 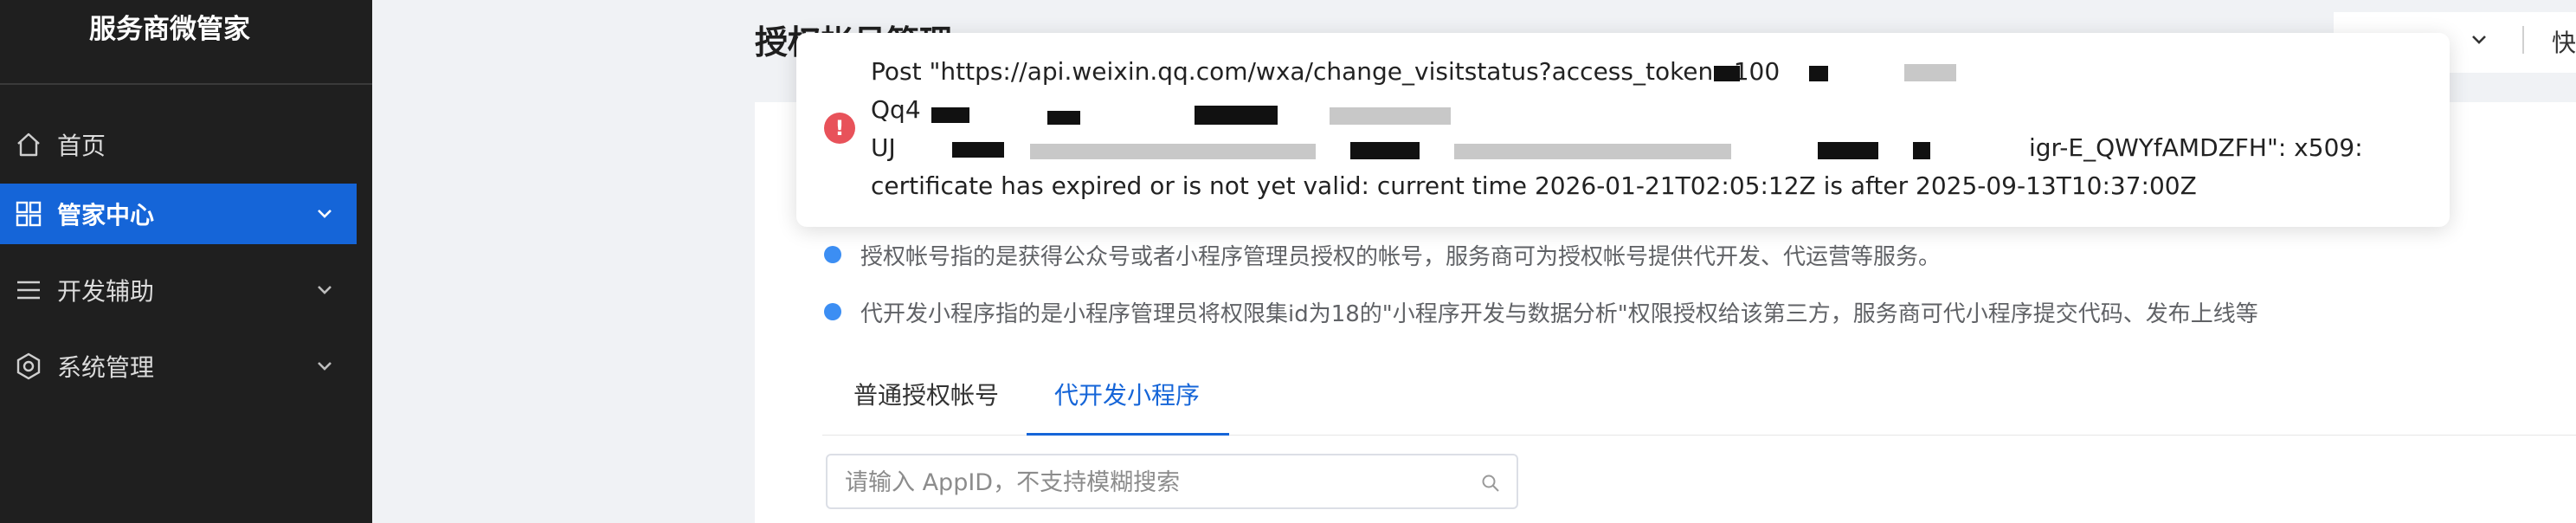 What do you see at coordinates (106, 367) in the screenshot?
I see `sidebar-item-label: 系统管理` at bounding box center [106, 367].